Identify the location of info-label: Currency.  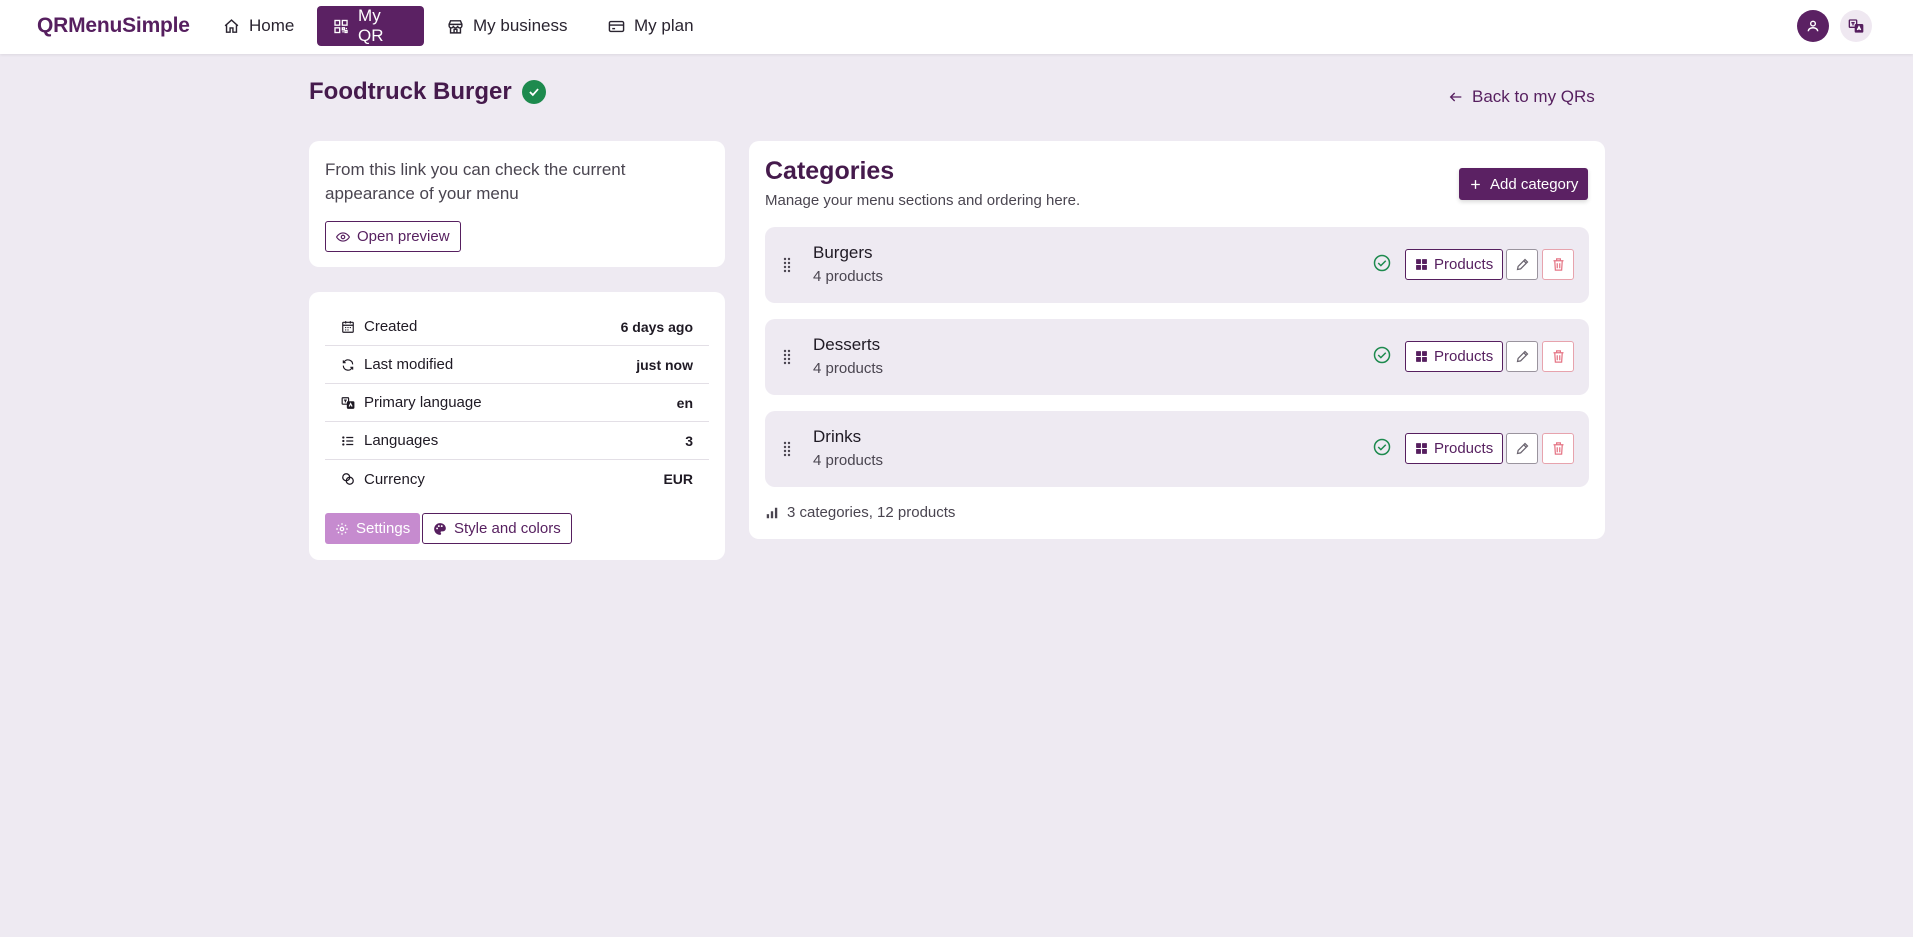
(394, 479).